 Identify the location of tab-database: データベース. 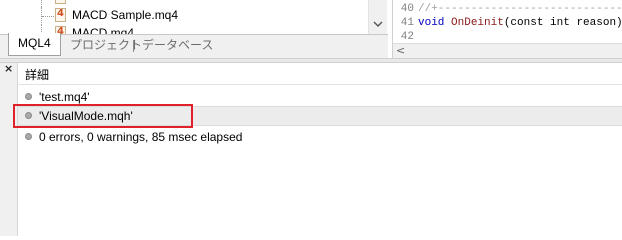
(177, 46).